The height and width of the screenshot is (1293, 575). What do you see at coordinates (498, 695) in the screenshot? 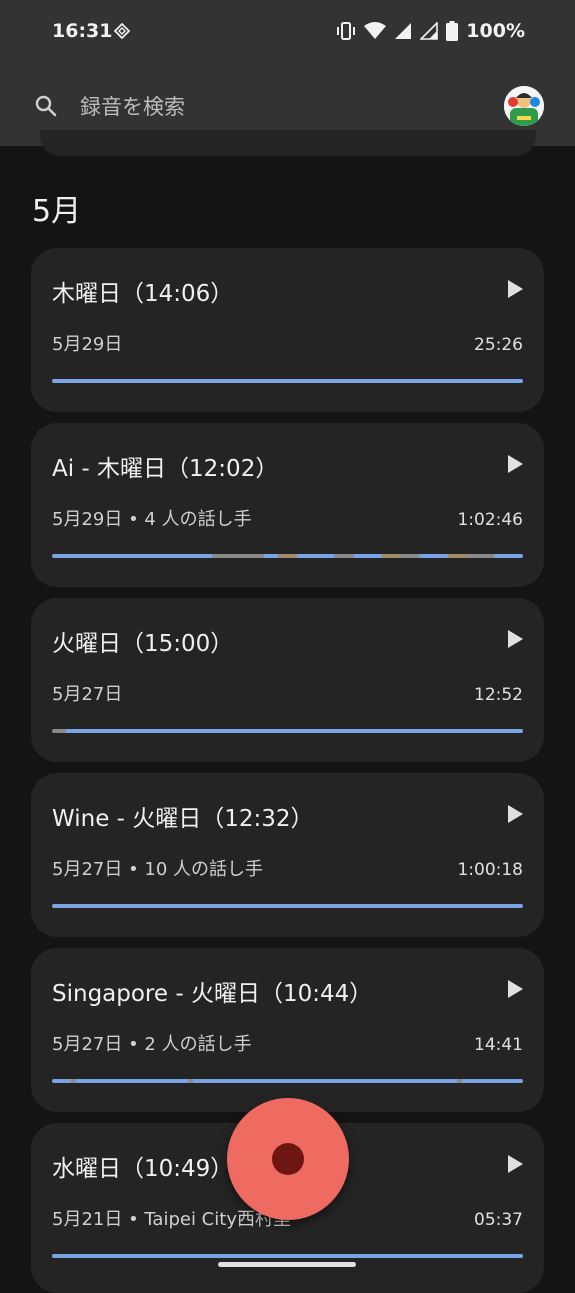
I see `recording-duration: 12:52` at bounding box center [498, 695].